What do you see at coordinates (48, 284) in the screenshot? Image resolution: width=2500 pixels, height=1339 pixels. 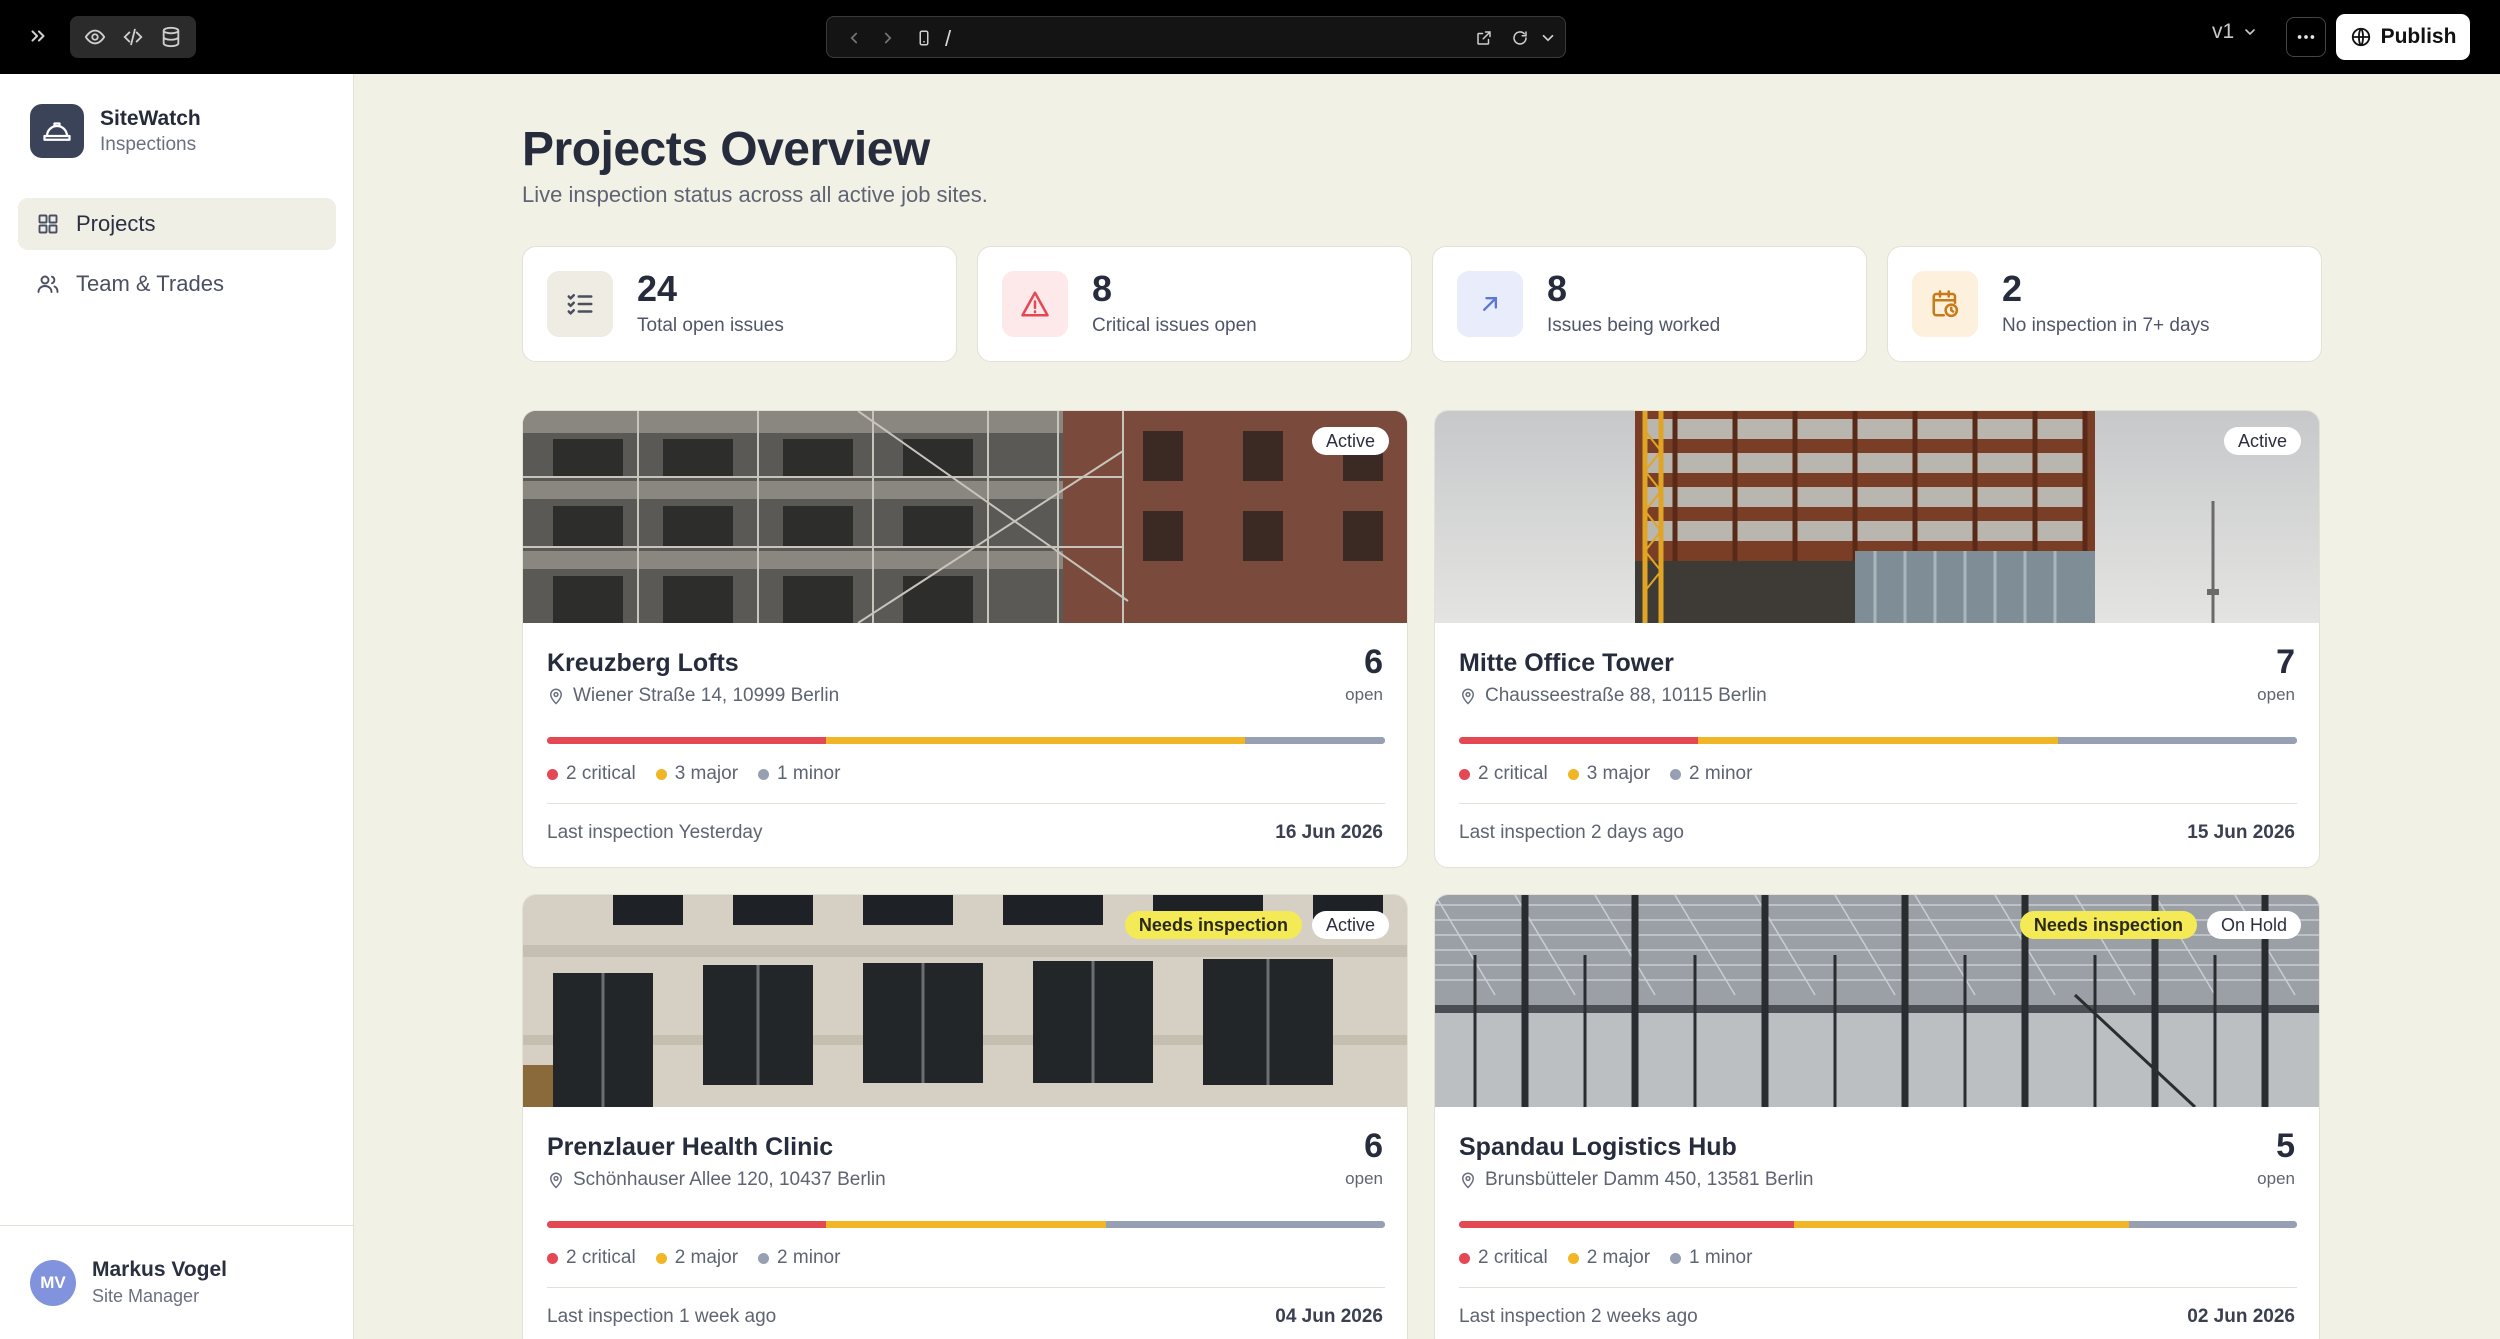 I see `users-icon` at bounding box center [48, 284].